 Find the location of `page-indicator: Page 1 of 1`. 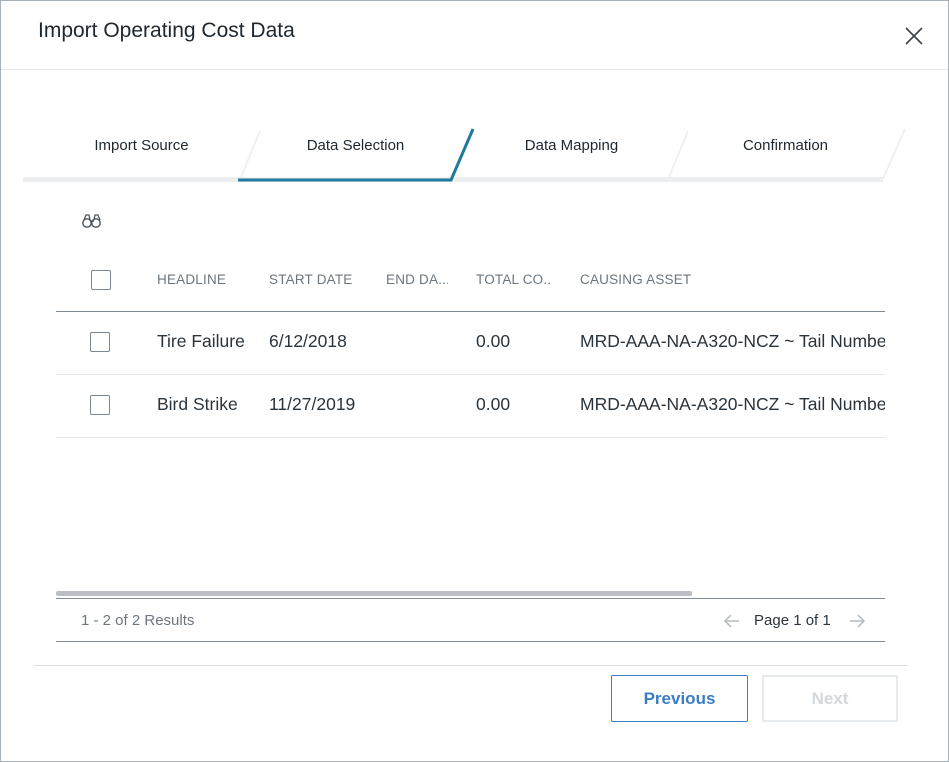

page-indicator: Page 1 of 1 is located at coordinates (792, 620).